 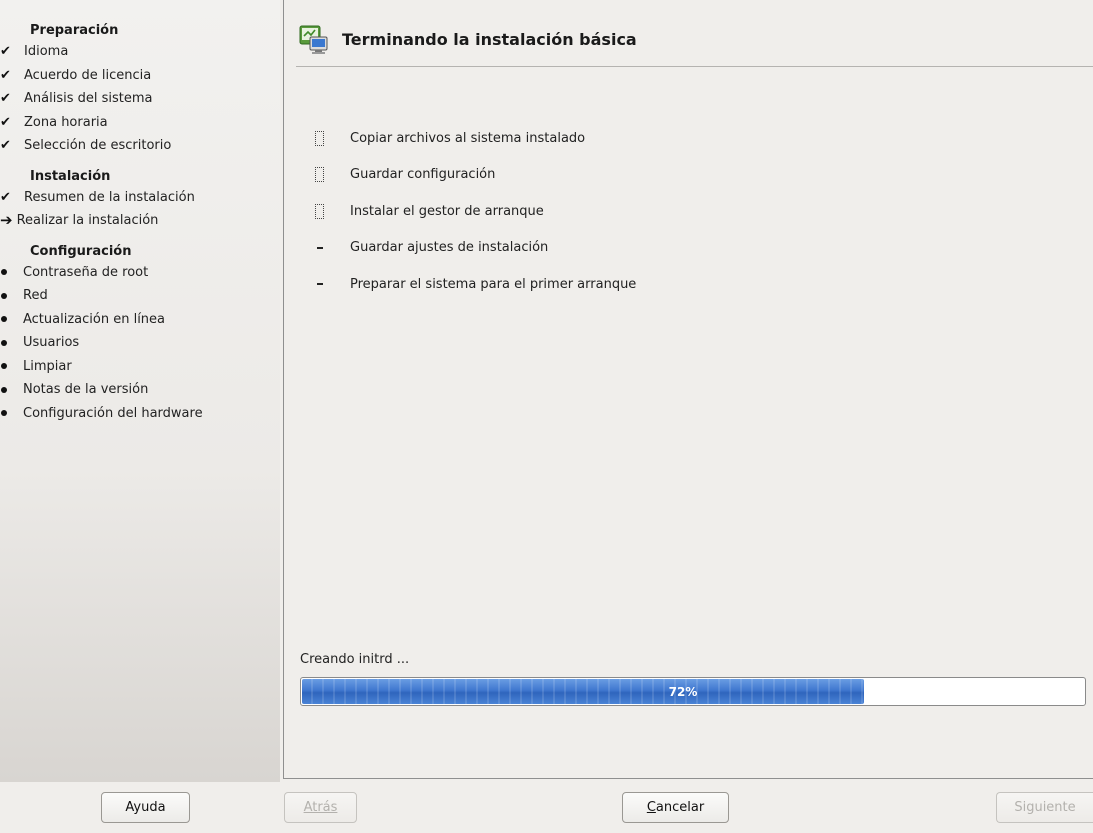 I want to click on sidebar-step: Actualización en línea, so click(x=140, y=320).